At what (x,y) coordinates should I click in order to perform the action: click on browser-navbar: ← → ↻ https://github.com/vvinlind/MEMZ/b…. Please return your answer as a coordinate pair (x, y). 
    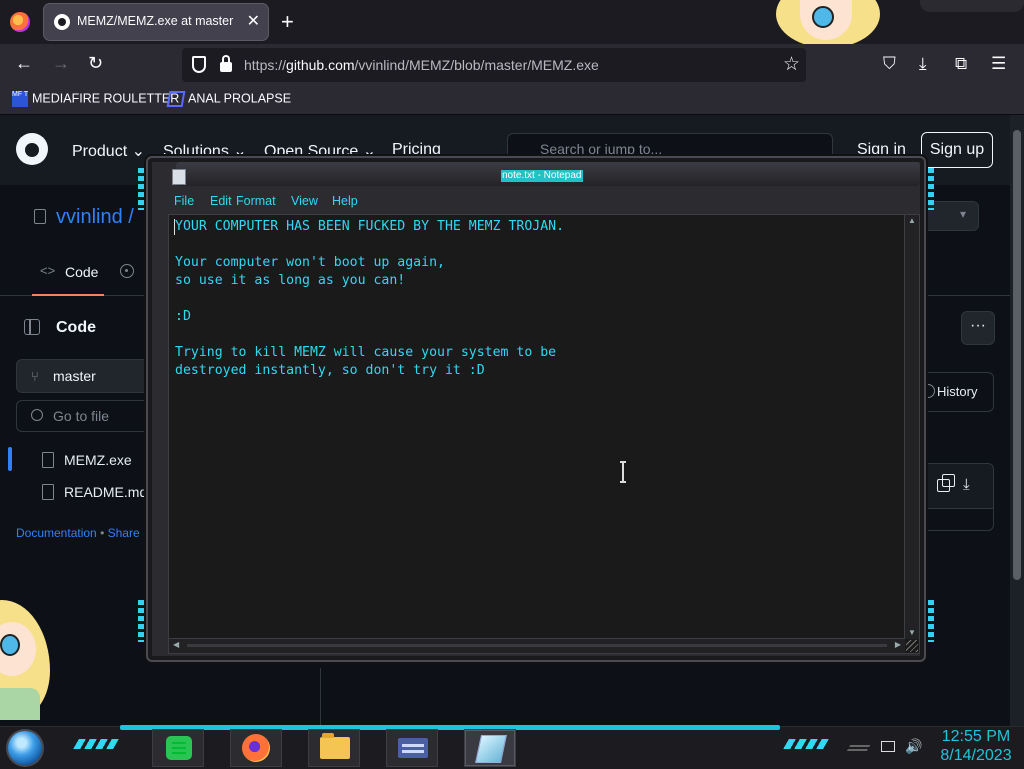
    Looking at the image, I should click on (512, 65).